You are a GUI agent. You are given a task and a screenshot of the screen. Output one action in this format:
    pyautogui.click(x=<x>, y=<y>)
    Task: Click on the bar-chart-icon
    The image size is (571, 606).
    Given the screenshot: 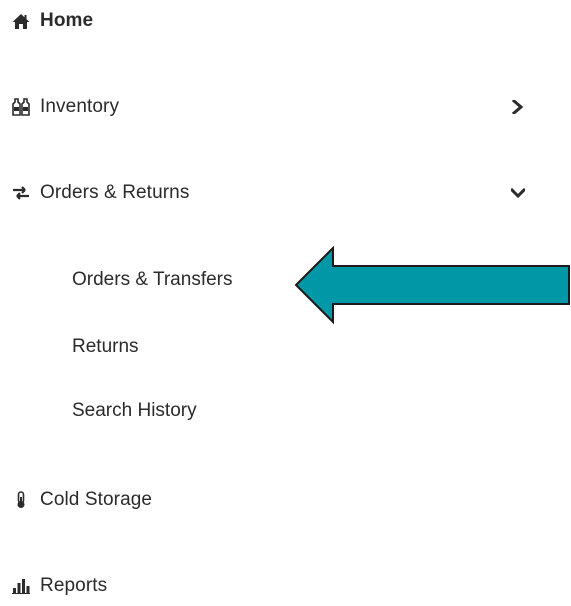 What is the action you would take?
    pyautogui.click(x=21, y=586)
    